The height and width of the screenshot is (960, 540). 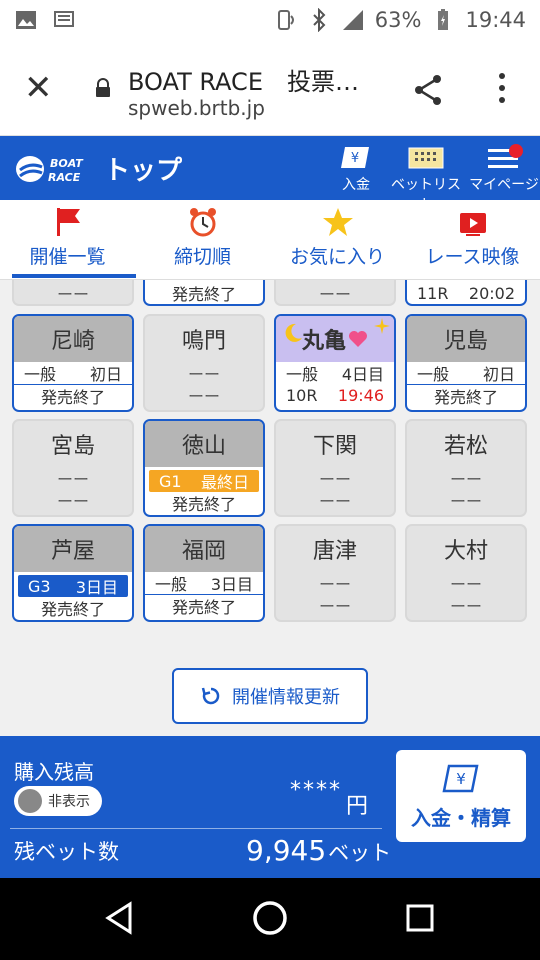 What do you see at coordinates (204, 293) in the screenshot?
I see `venue-card-partial: 発売終了` at bounding box center [204, 293].